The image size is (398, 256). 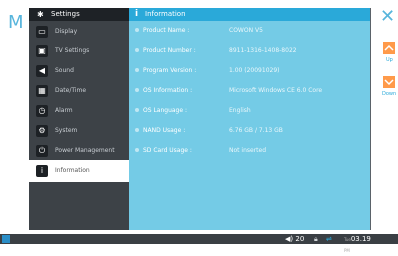 I want to click on menu-item-information: i Information, so click(x=79, y=171).